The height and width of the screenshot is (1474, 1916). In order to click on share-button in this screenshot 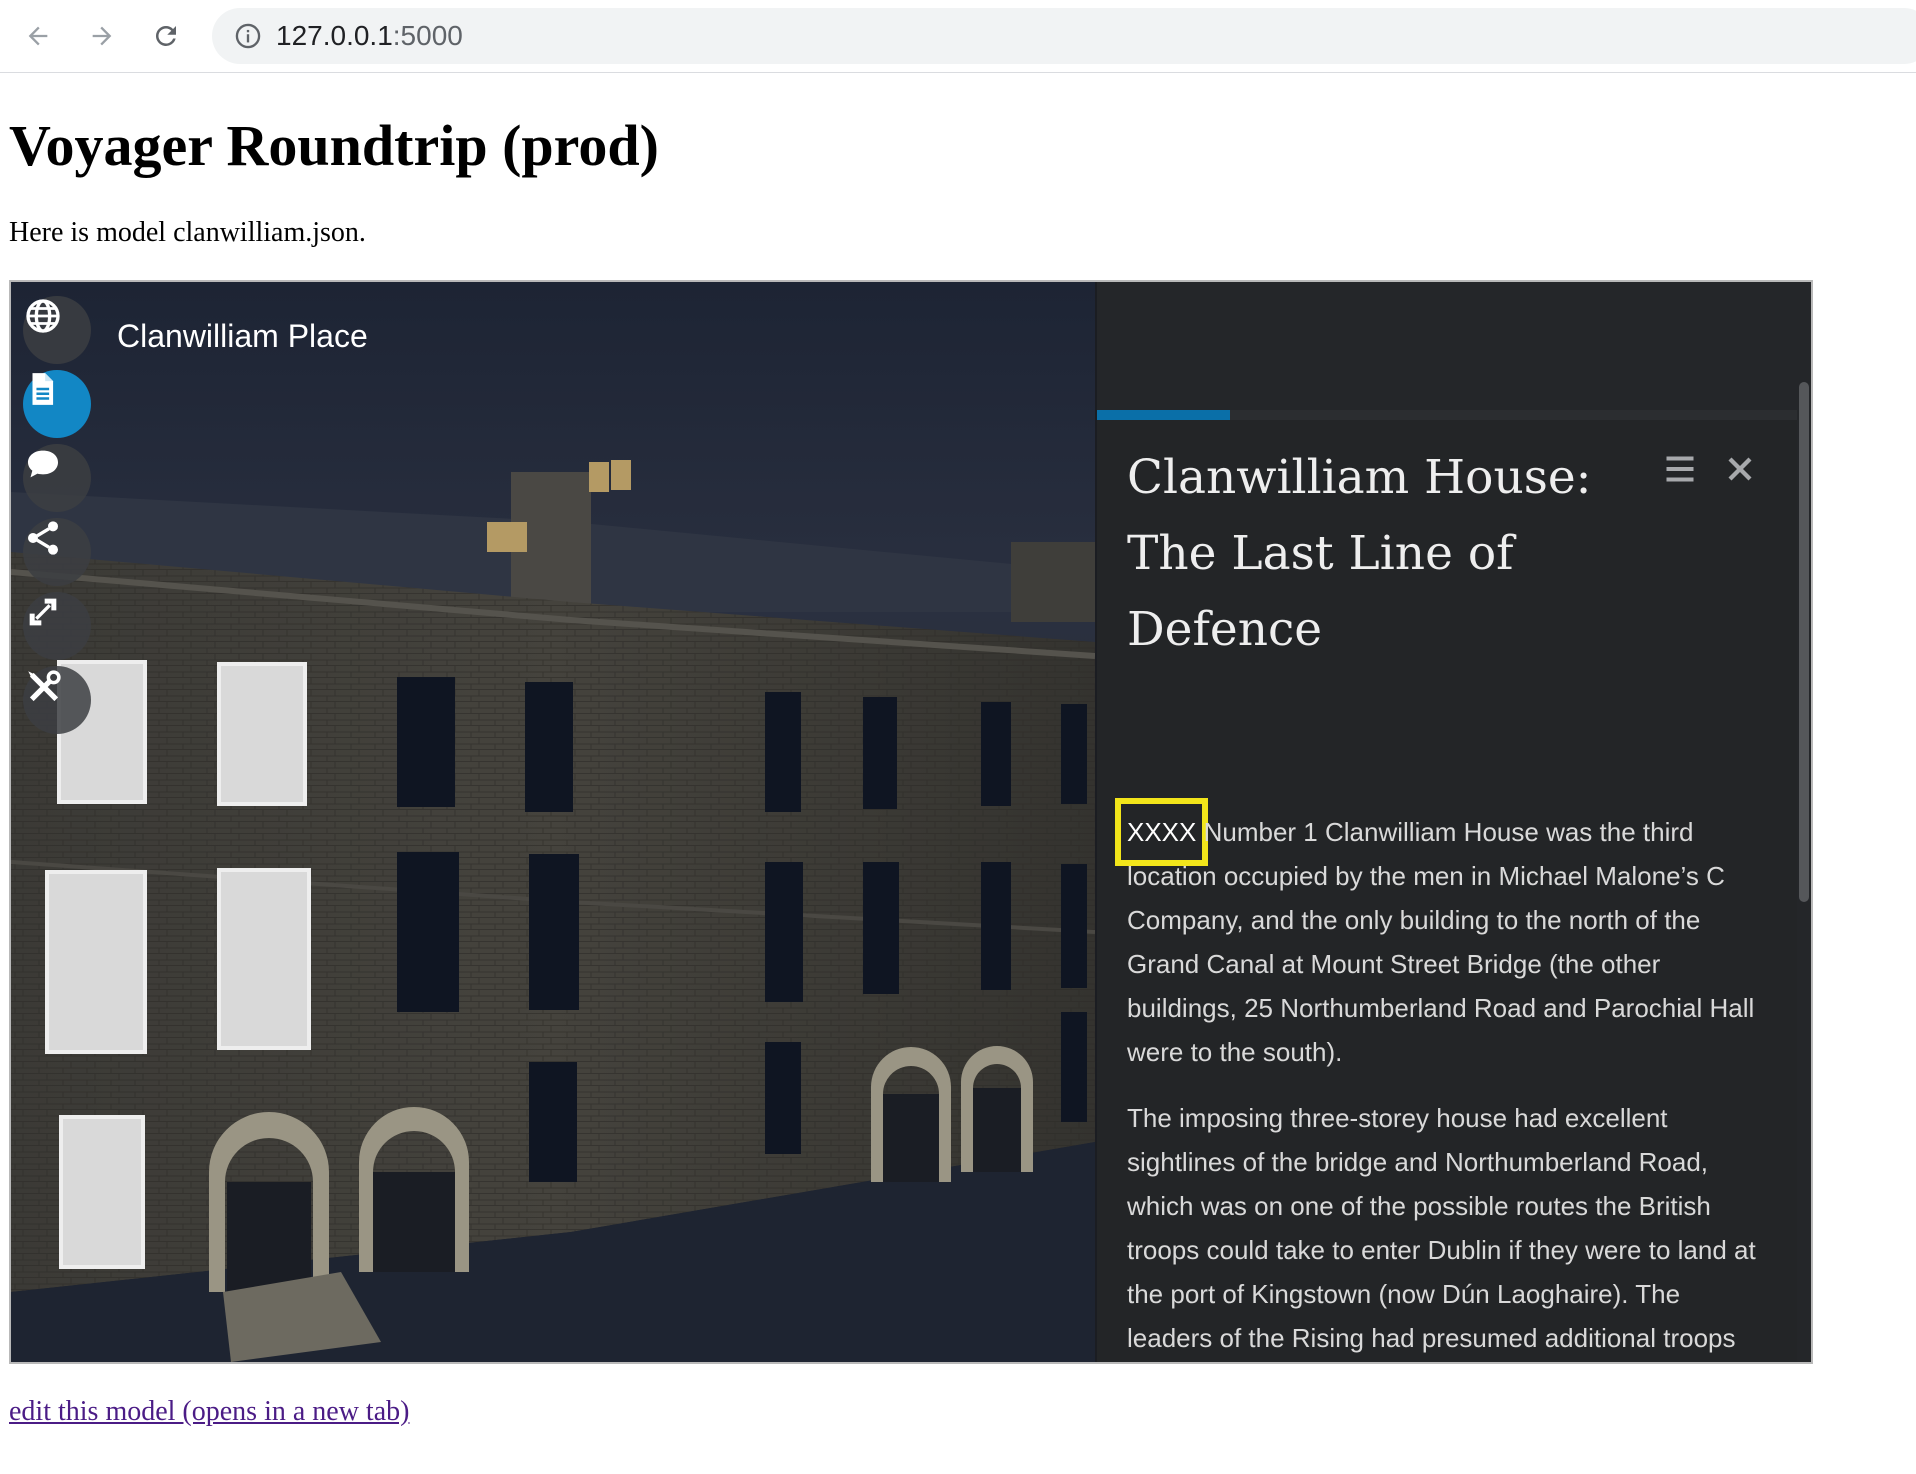, I will do `click(57, 552)`.